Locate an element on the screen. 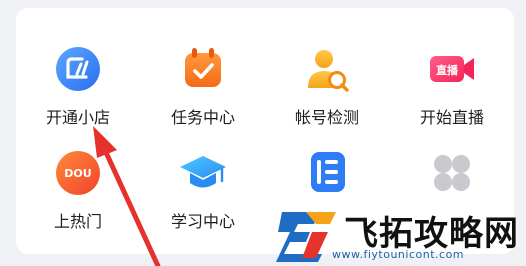  learning-center-button: 学习中心 is located at coordinates (203, 190).